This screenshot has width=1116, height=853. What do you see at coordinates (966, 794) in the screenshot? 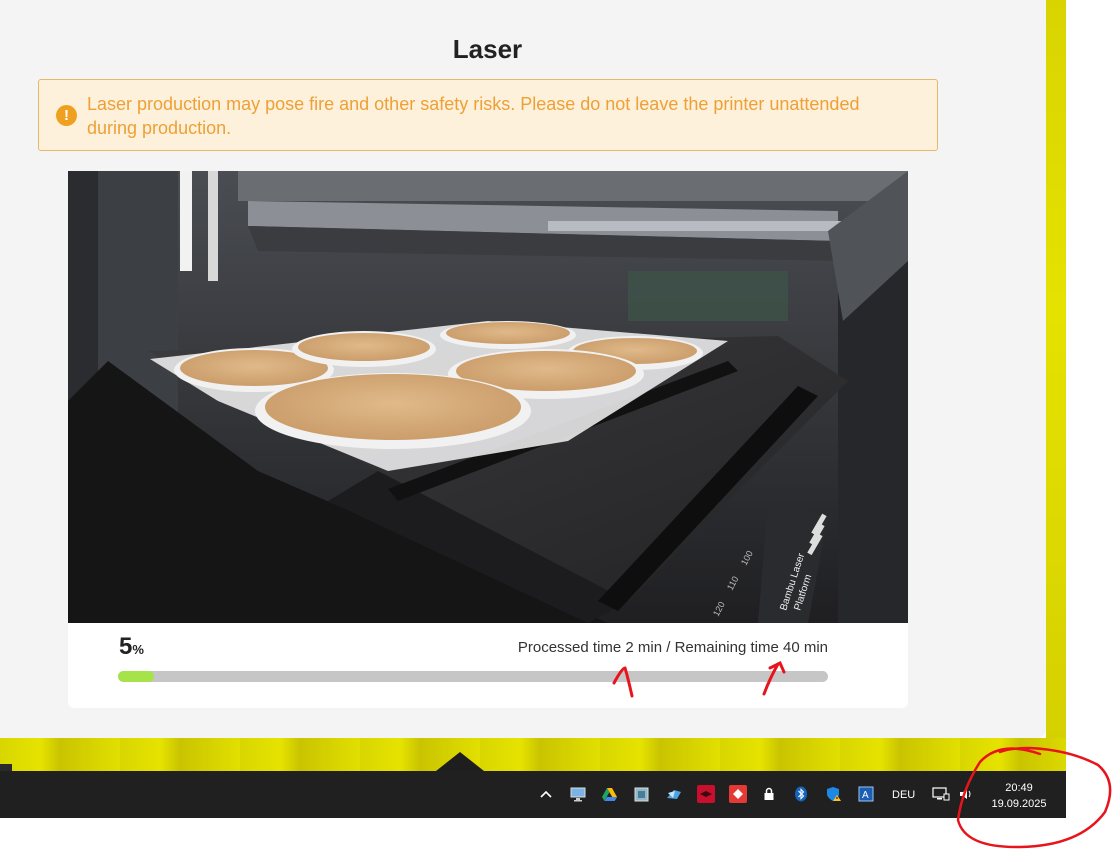
I see `speaker-icon` at bounding box center [966, 794].